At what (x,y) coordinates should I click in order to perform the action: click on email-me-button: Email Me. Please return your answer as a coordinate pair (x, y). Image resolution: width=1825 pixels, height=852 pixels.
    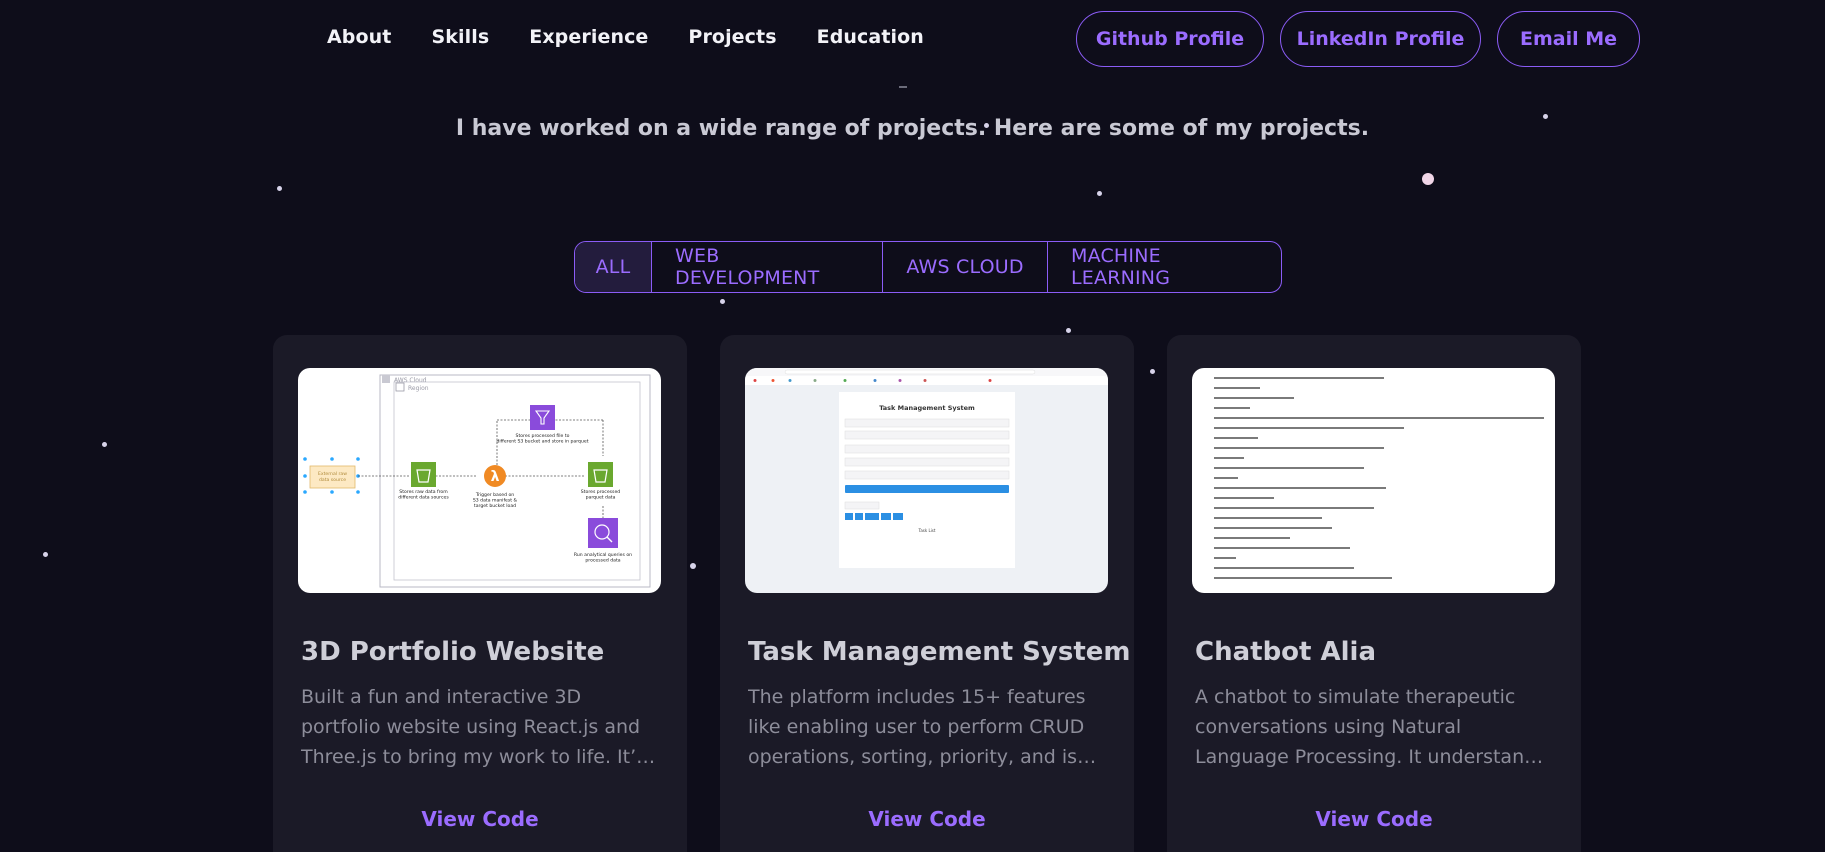
    Looking at the image, I should click on (1568, 39).